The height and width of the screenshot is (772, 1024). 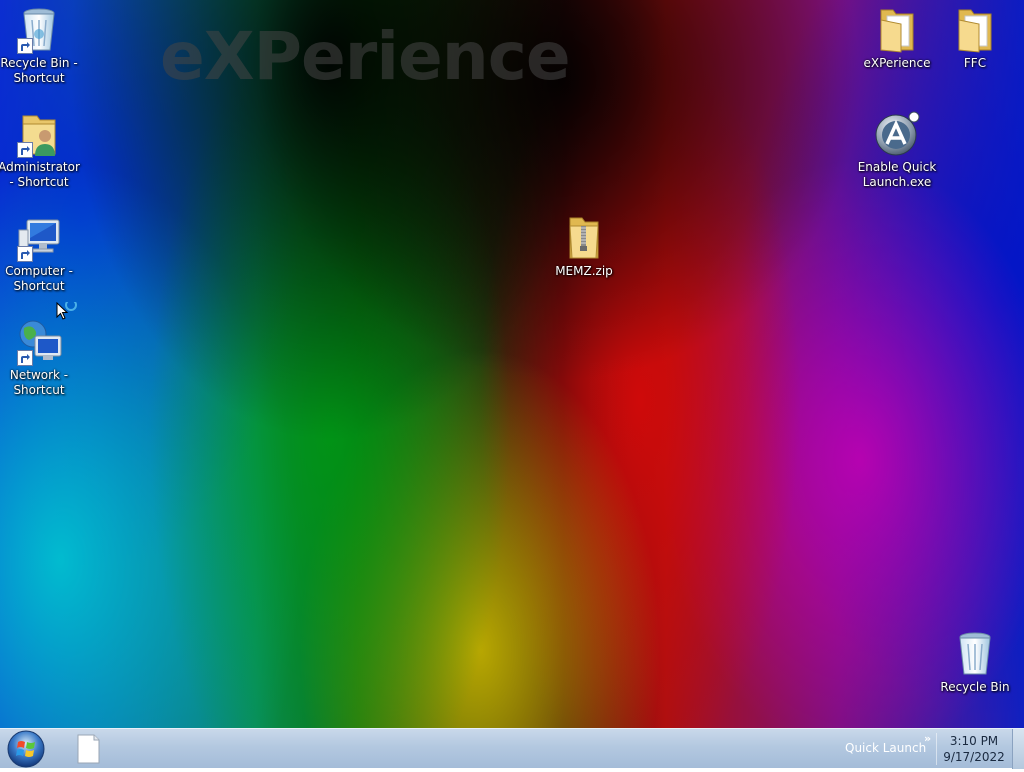 I want to click on taskbar: Quick Launch » 3:10 PM 9/17/2022, so click(x=512, y=748).